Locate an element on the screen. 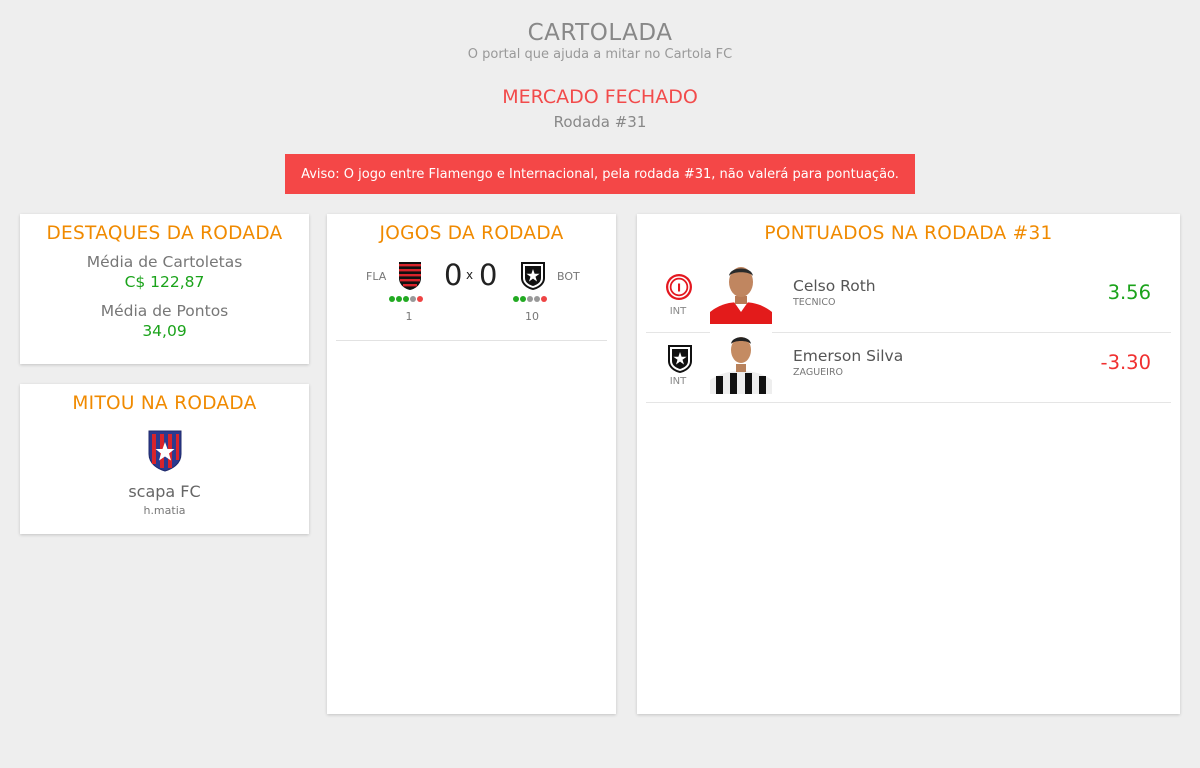  home-score: 0 is located at coordinates (453, 275).